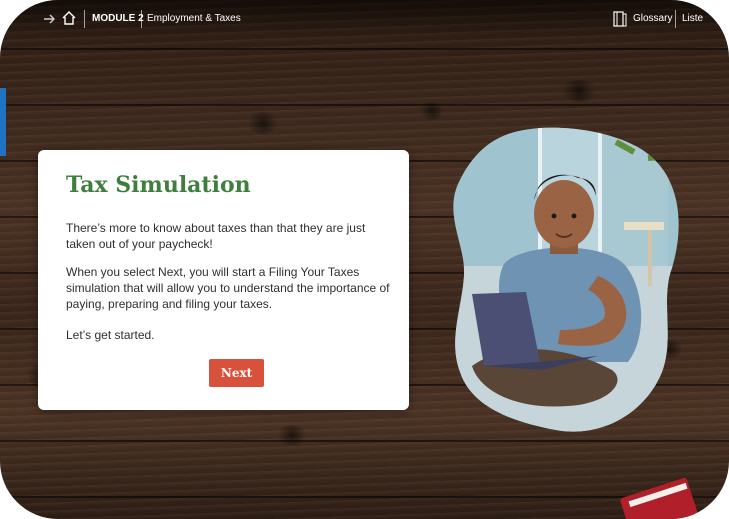  Describe the element at coordinates (49, 20) in the screenshot. I see `back-arrow-icon` at that location.